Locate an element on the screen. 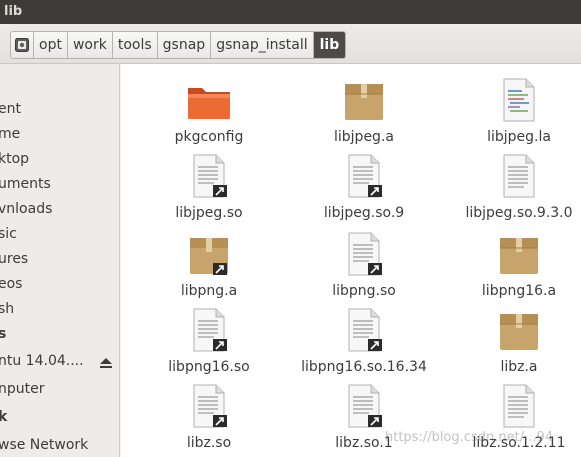 Image resolution: width=581 pixels, height=457 pixels. folder-icon is located at coordinates (209, 100).